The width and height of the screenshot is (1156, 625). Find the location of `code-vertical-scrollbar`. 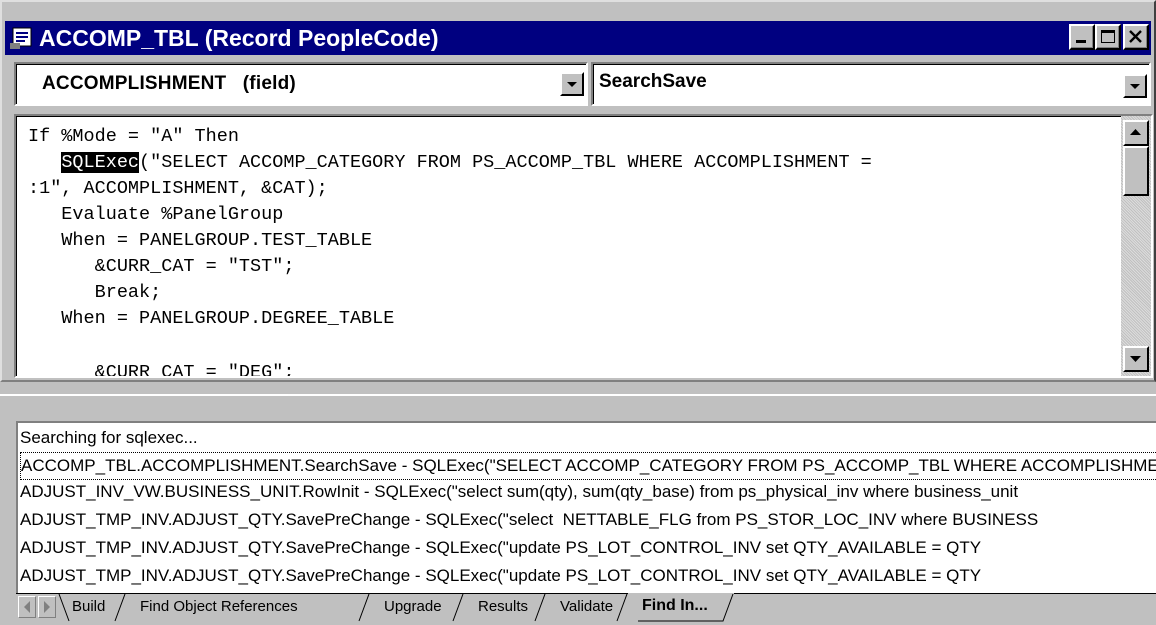

code-vertical-scrollbar is located at coordinates (1136, 246).